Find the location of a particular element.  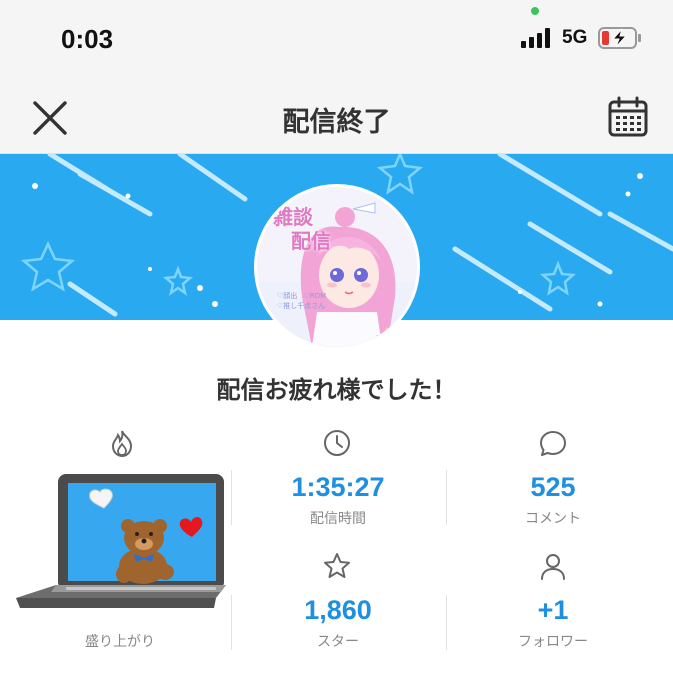

network-type: 5G is located at coordinates (575, 37).